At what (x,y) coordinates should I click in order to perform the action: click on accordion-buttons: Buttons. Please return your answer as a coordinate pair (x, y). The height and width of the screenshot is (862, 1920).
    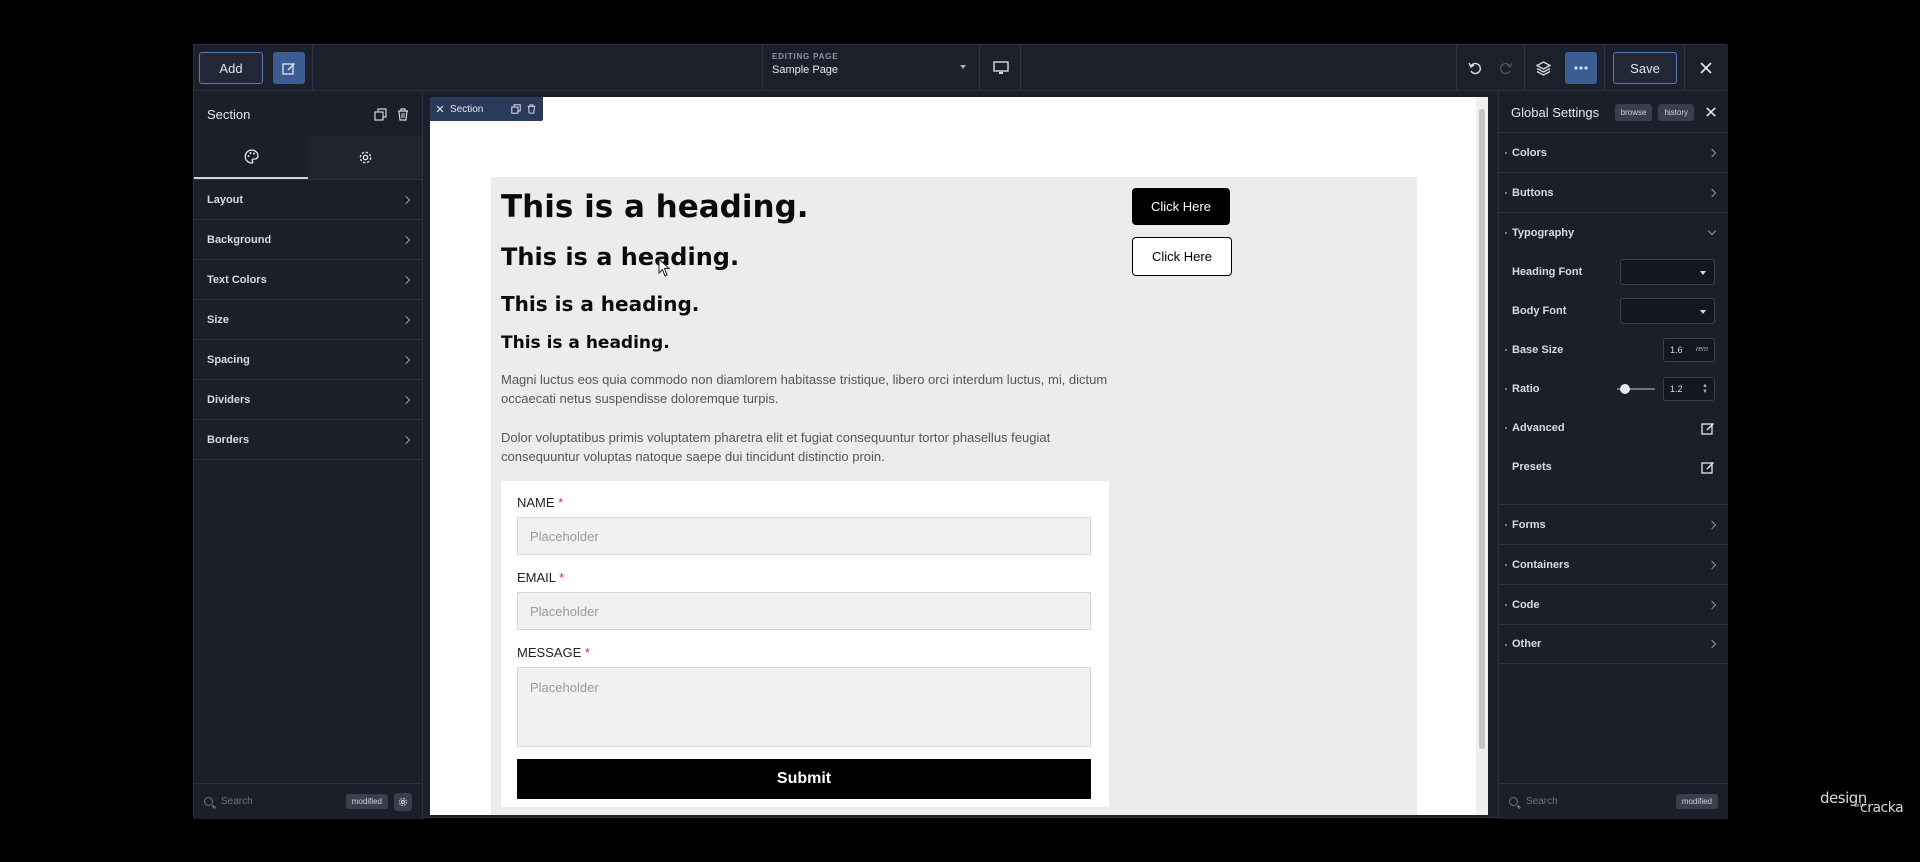
    Looking at the image, I should click on (1613, 192).